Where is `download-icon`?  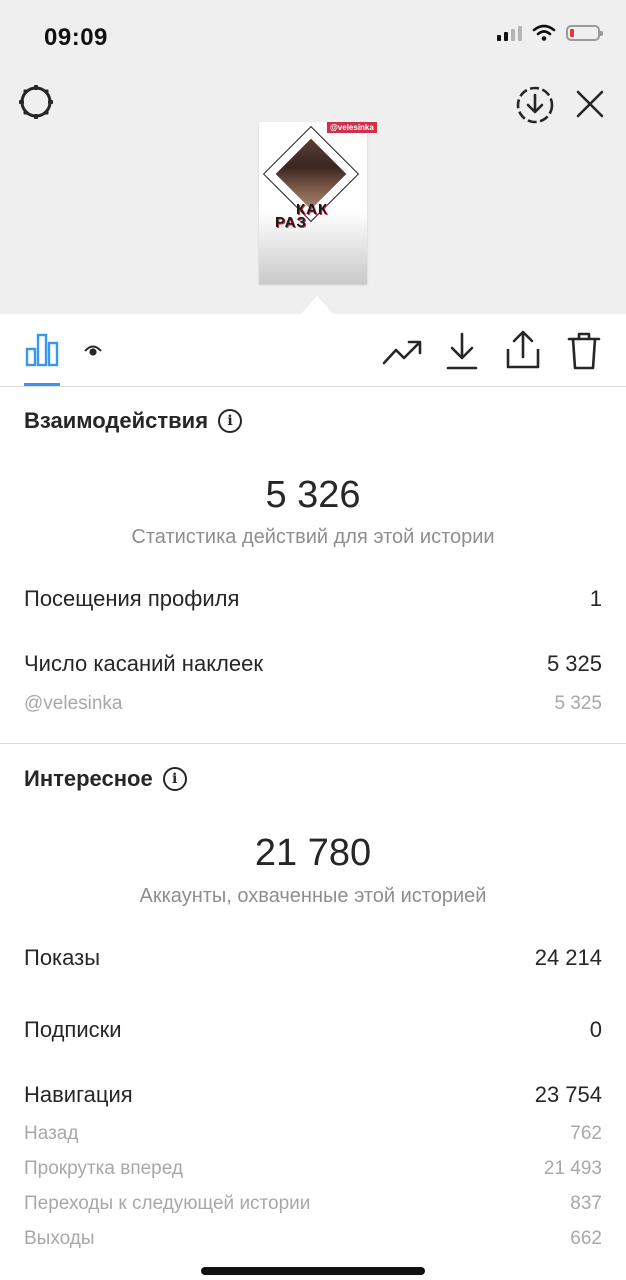 download-icon is located at coordinates (462, 351).